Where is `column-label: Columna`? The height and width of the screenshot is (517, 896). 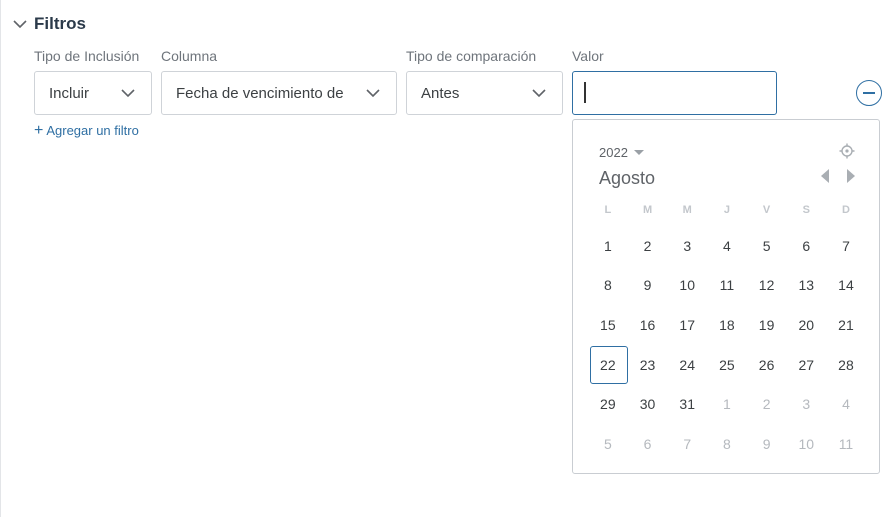
column-label: Columna is located at coordinates (189, 56).